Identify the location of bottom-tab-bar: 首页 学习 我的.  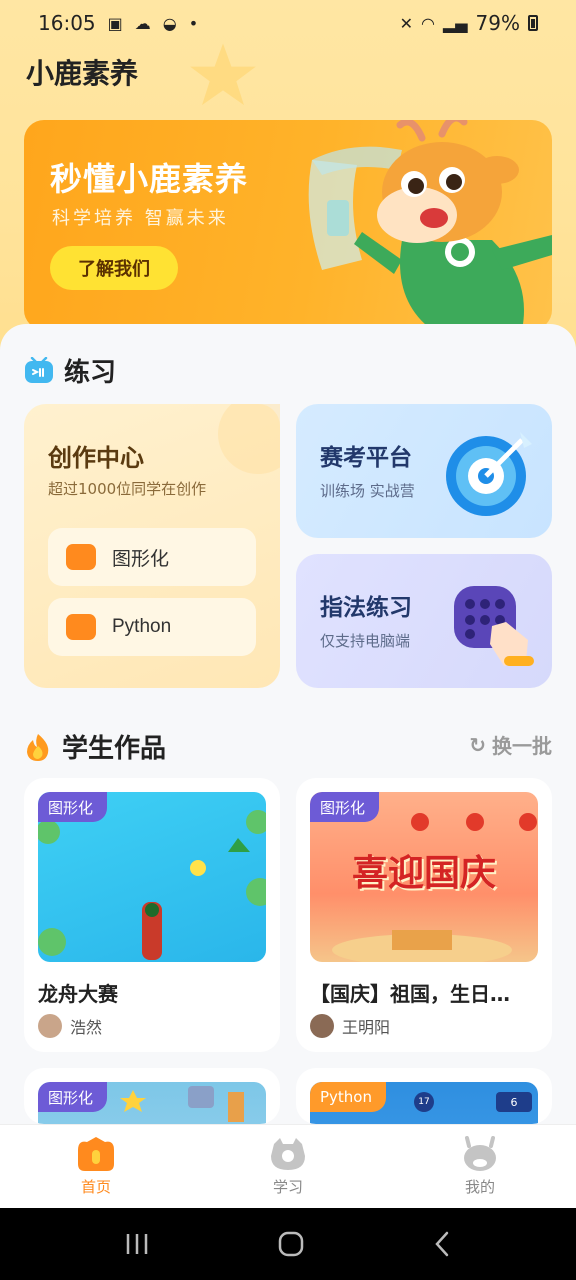
(288, 1166).